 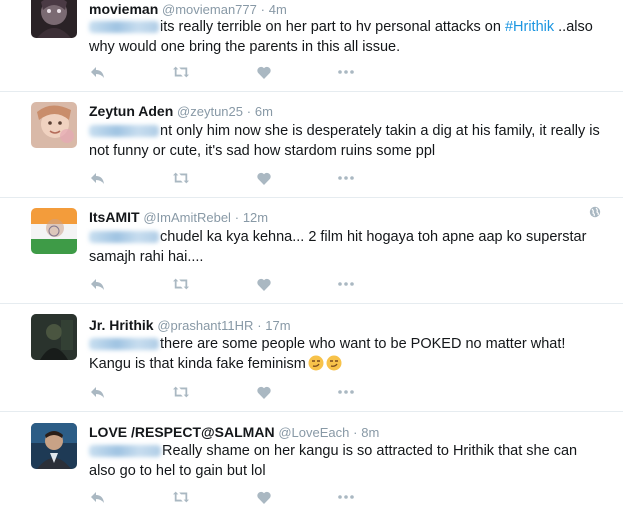 What do you see at coordinates (114, 217) in the screenshot?
I see `author-name: ItsAMIT` at bounding box center [114, 217].